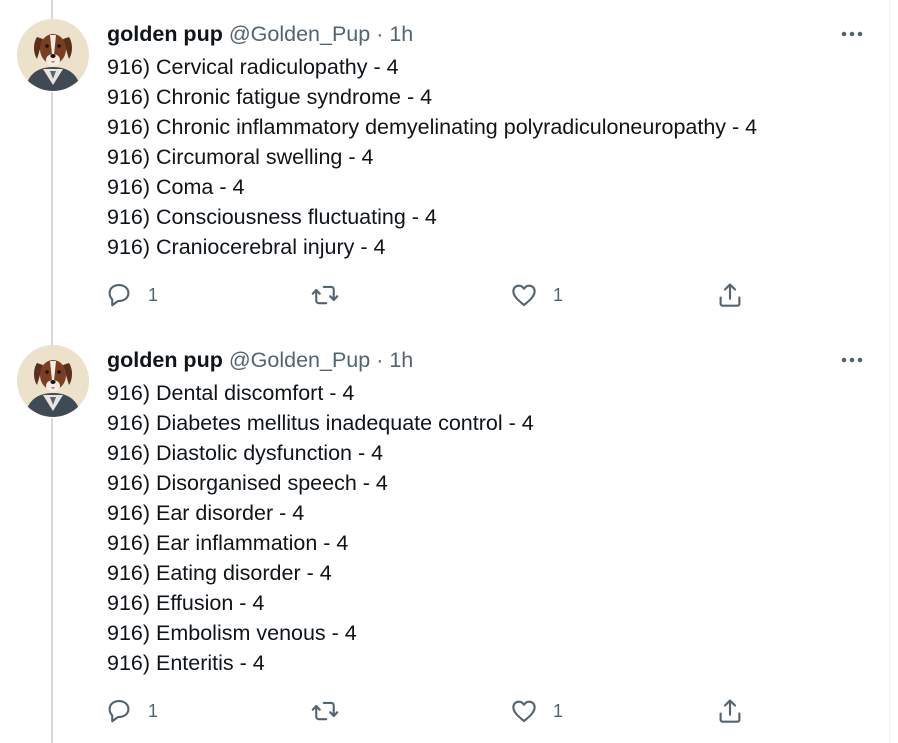 This screenshot has width=898, height=743. What do you see at coordinates (231, 393) in the screenshot?
I see `tweet-text-line: 916) Dental discomfort - 4` at bounding box center [231, 393].